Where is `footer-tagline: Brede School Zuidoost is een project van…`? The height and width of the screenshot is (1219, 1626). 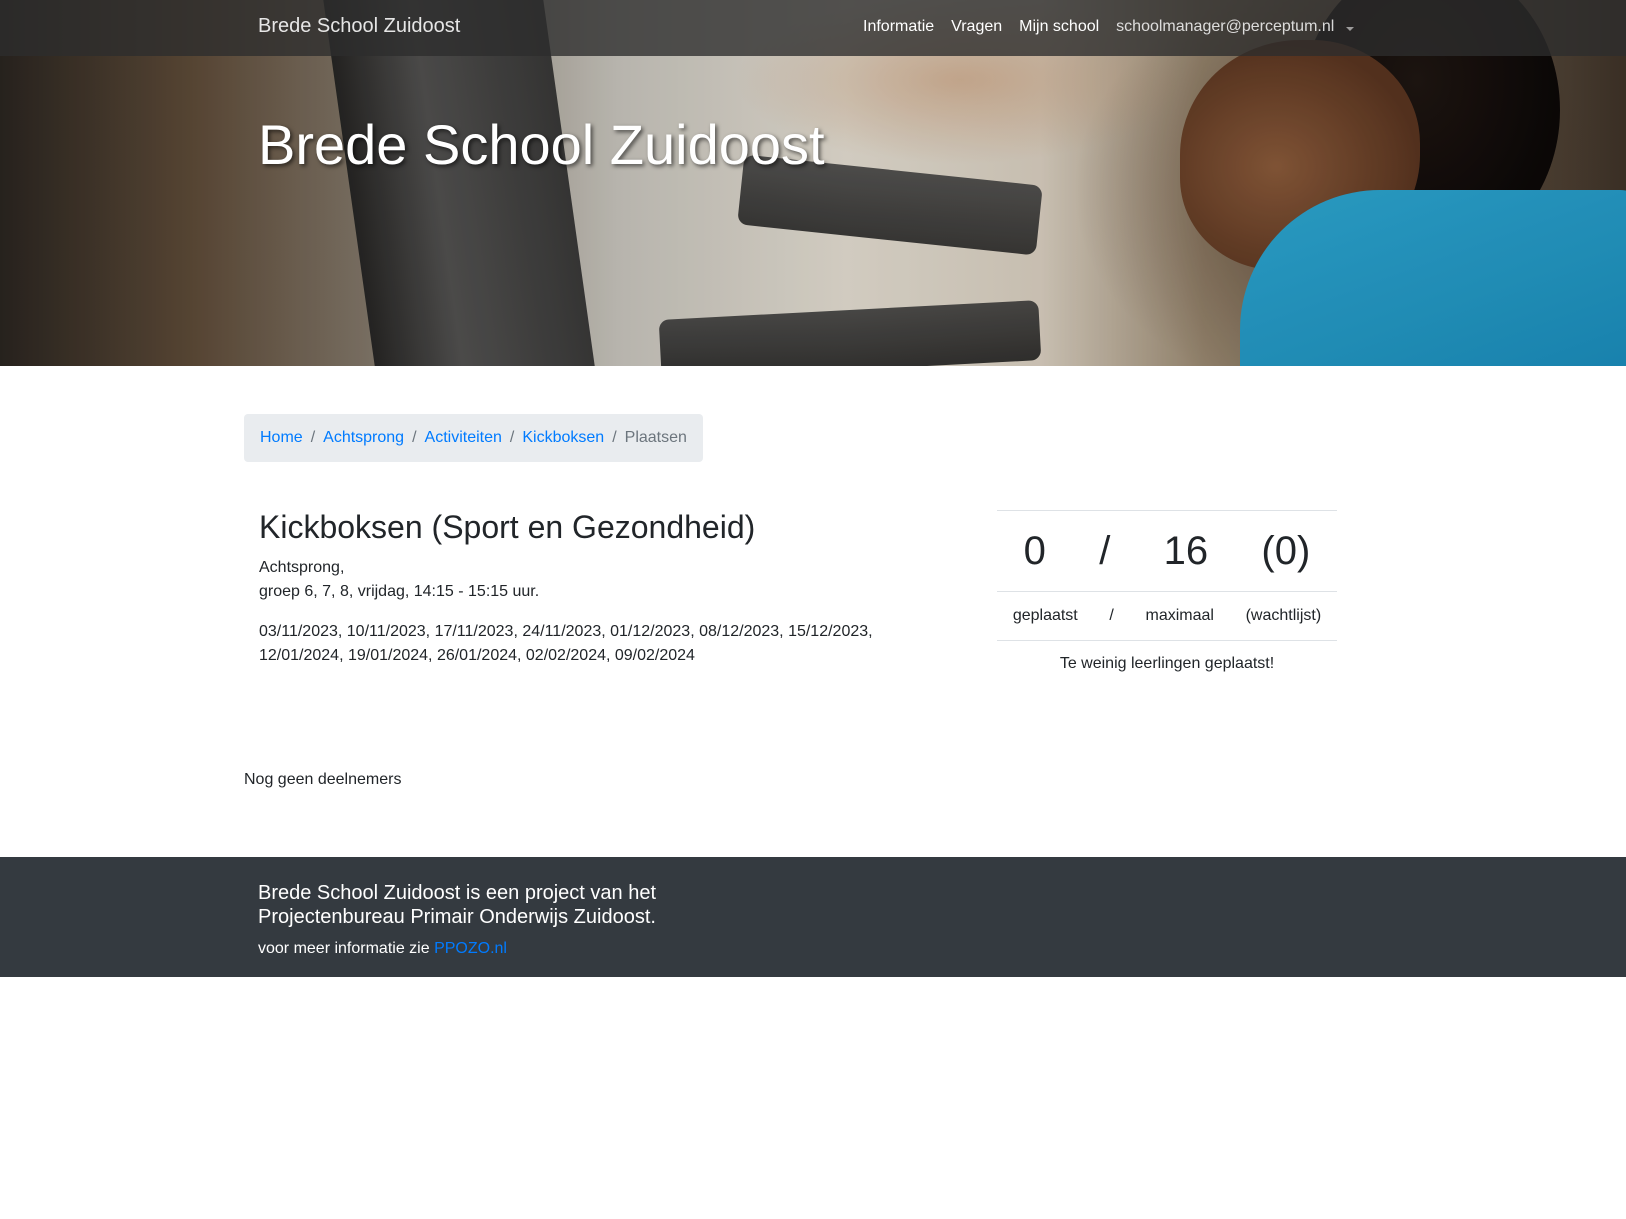 footer-tagline: Brede School Zuidoost is een project van… is located at coordinates (457, 905).